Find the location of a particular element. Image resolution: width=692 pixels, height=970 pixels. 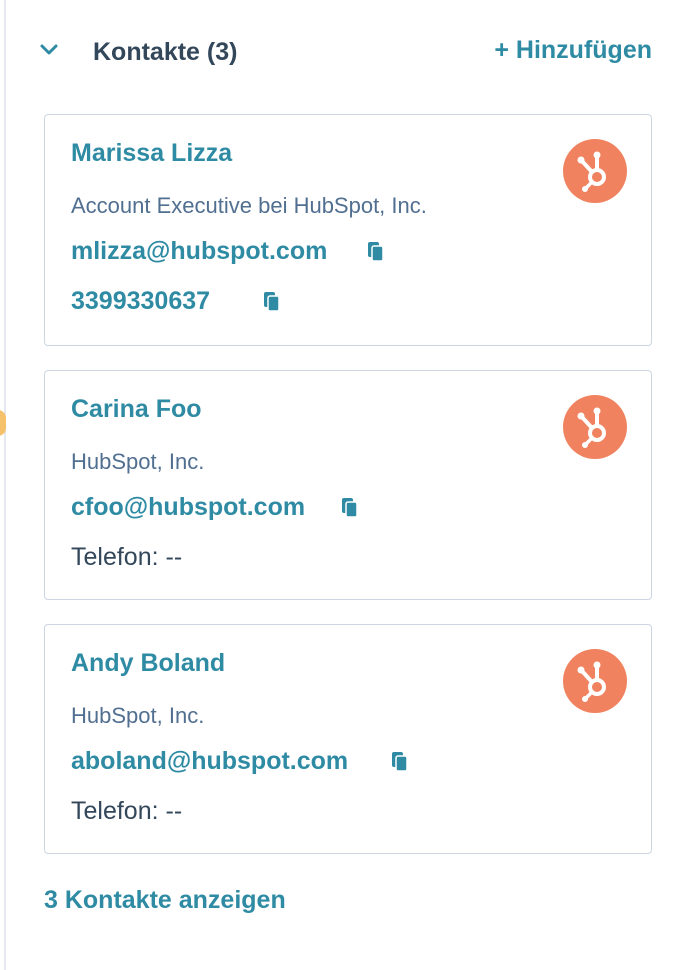

left-divider is located at coordinates (5, 485).